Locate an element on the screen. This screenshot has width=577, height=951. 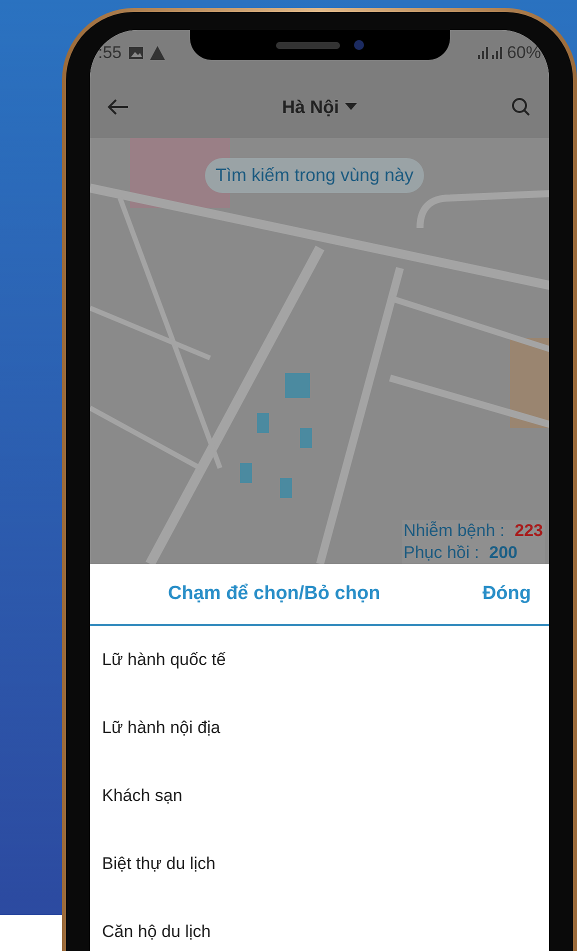
stat-value: 223 is located at coordinates (528, 531).